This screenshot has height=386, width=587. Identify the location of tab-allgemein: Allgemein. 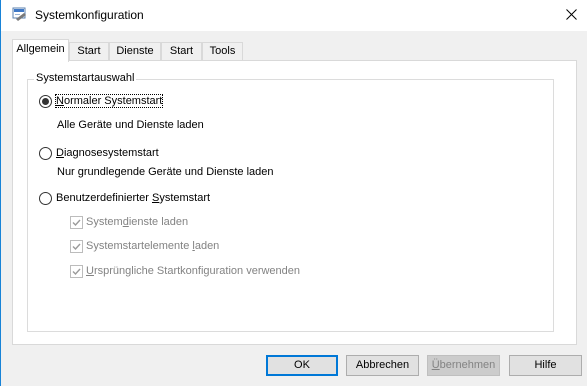
(40, 50).